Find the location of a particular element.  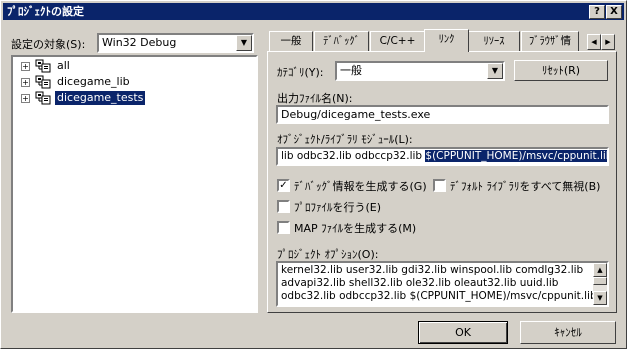

project-options-scrollbar: ▲ ▼ is located at coordinates (600, 284).